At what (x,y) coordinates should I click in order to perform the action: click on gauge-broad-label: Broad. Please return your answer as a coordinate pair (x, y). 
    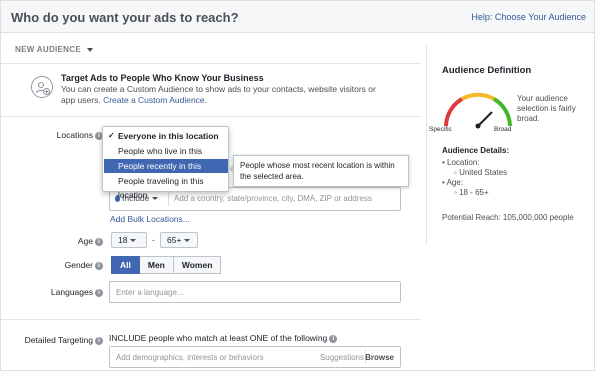
    Looking at the image, I should click on (503, 129).